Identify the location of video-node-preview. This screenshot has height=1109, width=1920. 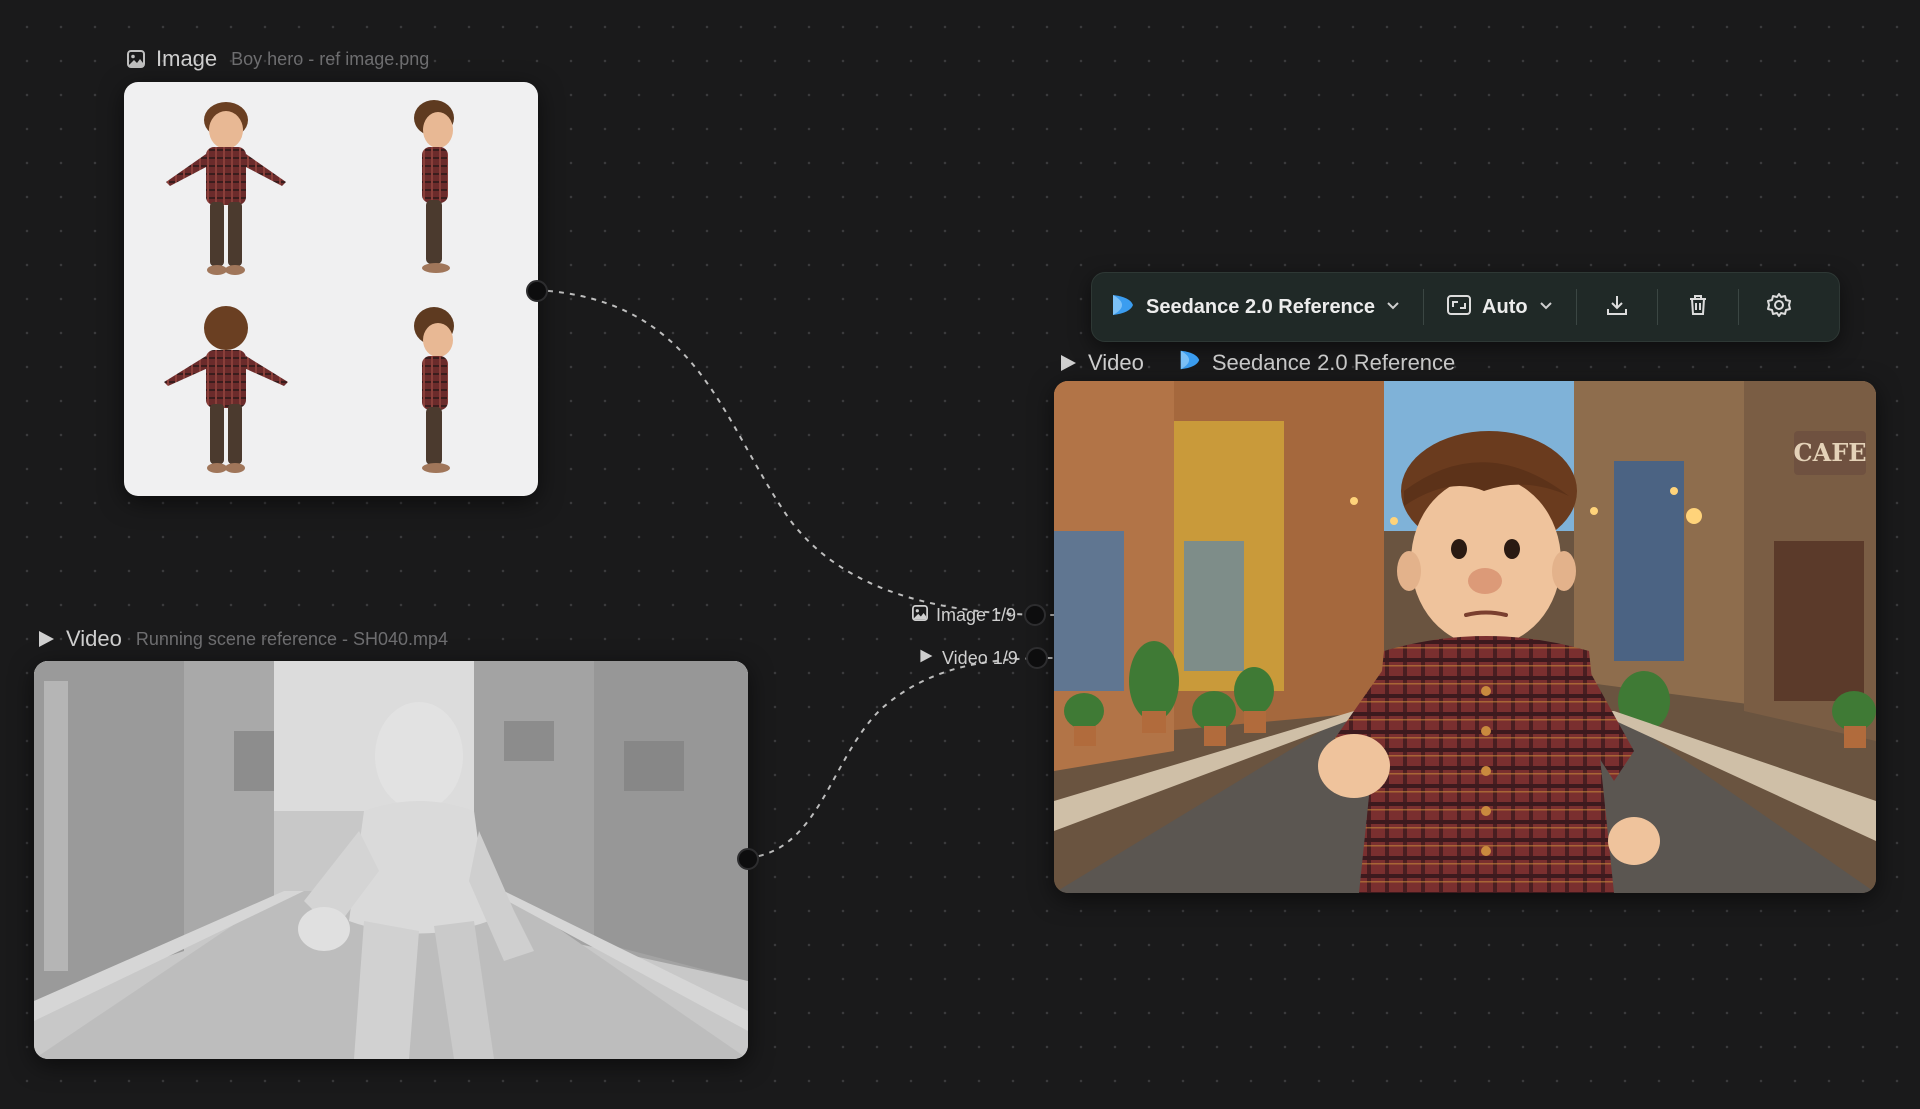
(391, 860).